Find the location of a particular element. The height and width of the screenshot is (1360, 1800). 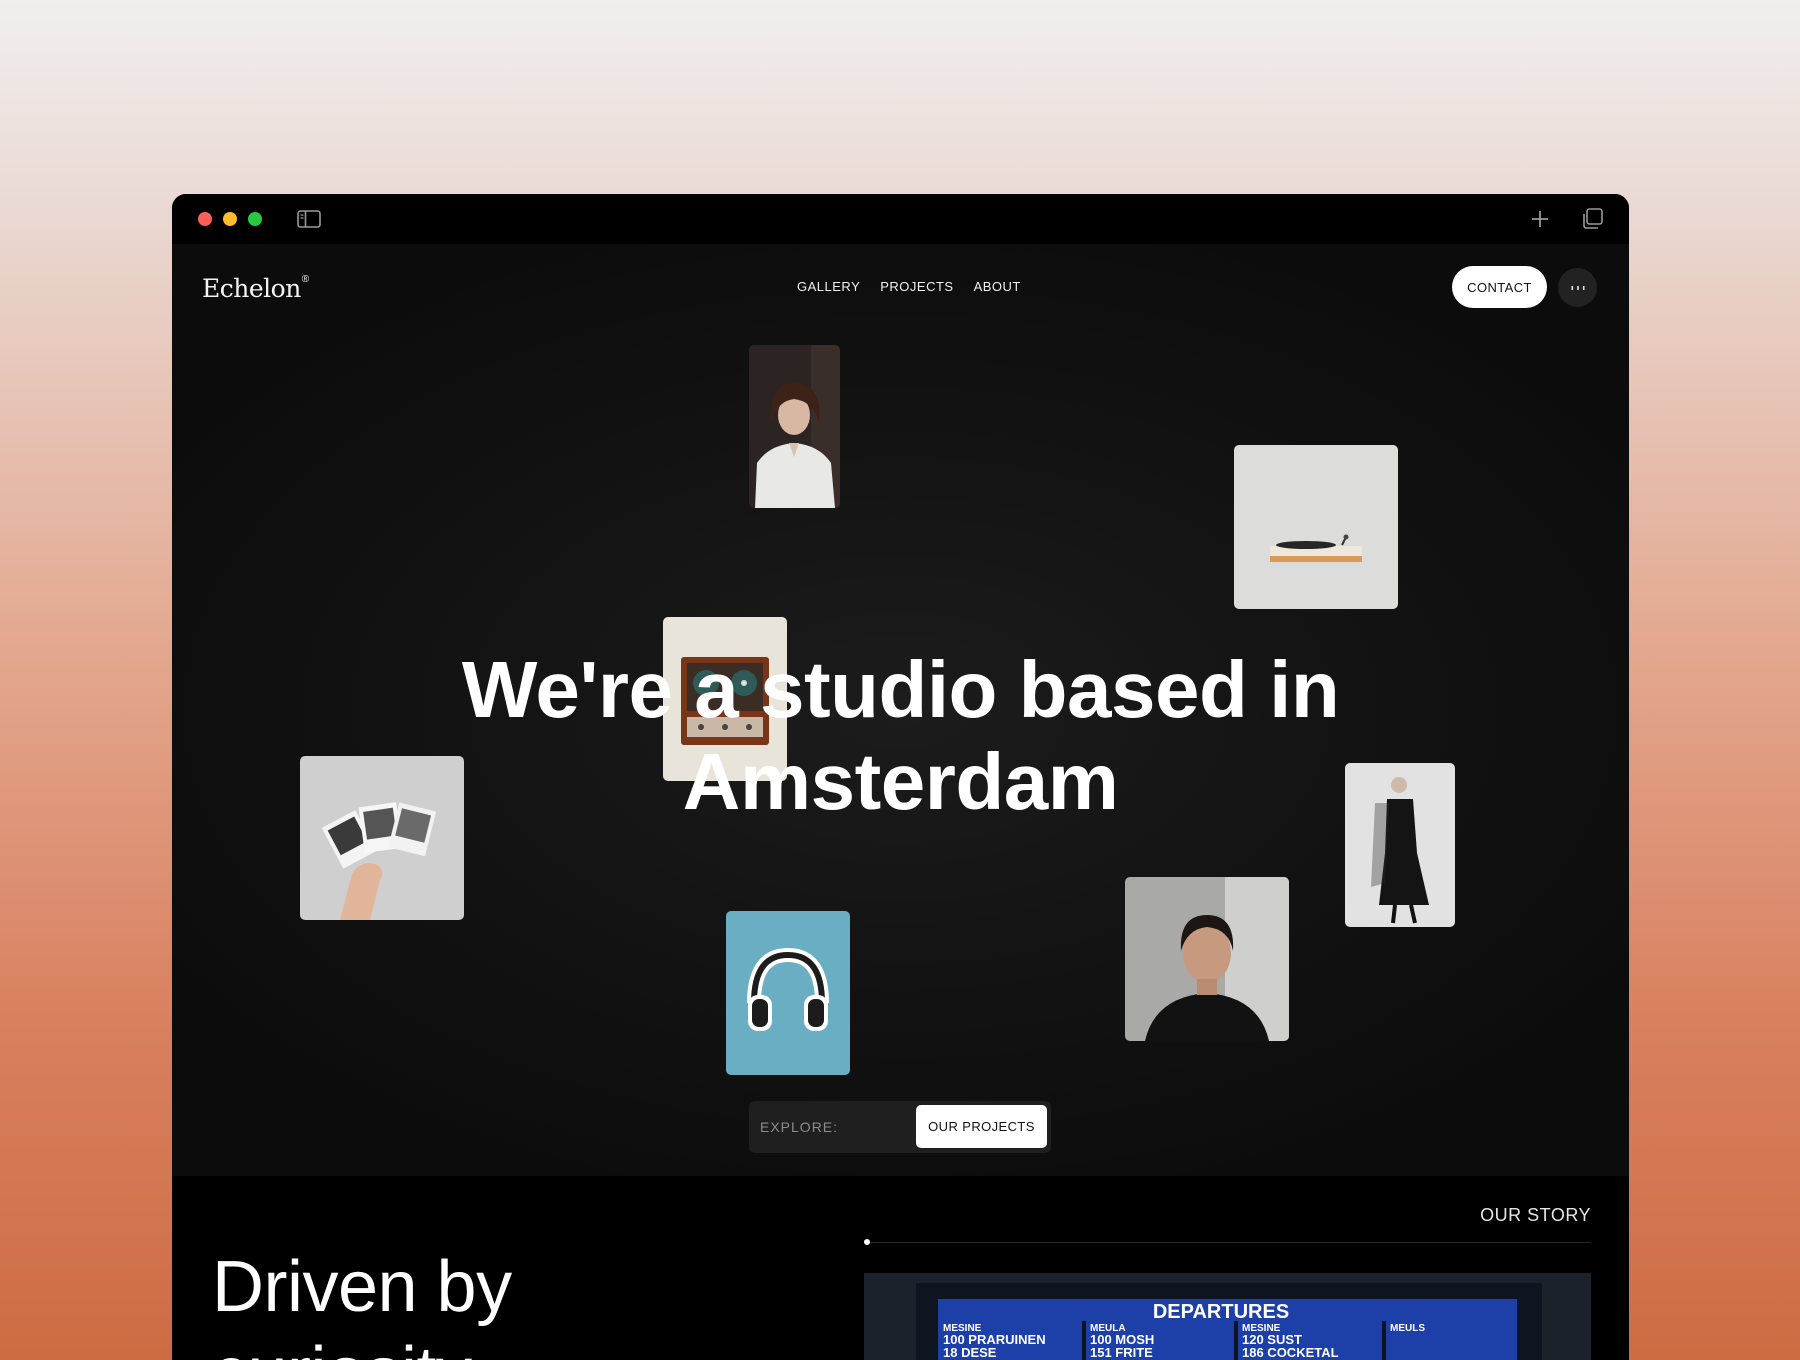

story-heading: Driven by curiosity is located at coordinates (362, 1302).